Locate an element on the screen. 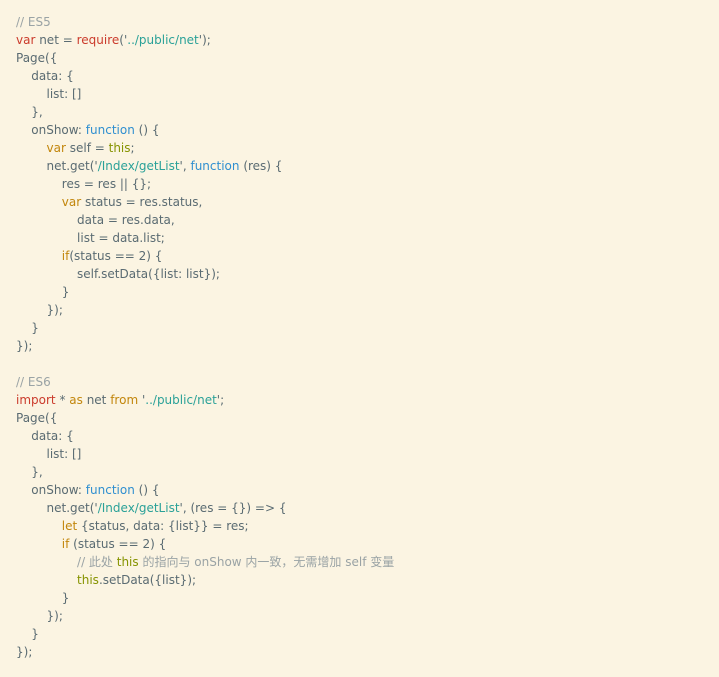 This screenshot has width=719, height=677. code-token: 的指向与 onShow 内一致，无需增加 self 变量 is located at coordinates (266, 562).